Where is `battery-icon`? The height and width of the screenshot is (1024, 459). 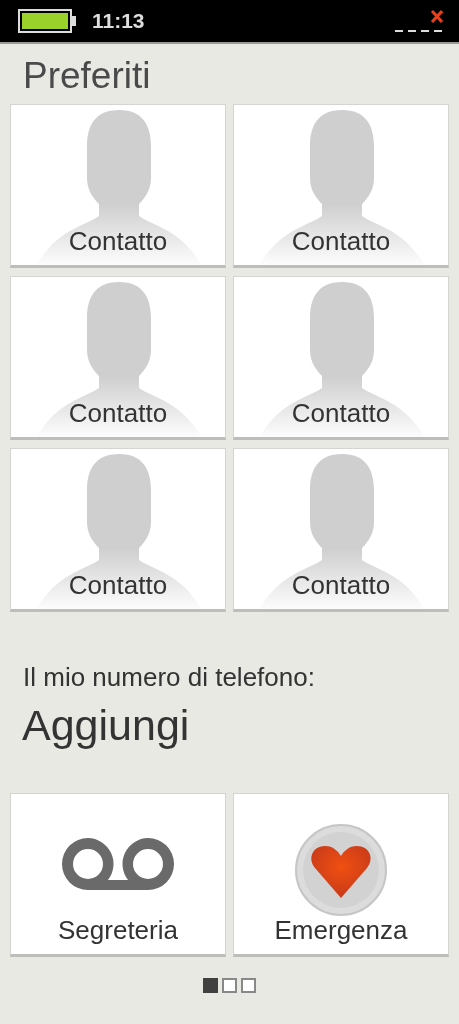 battery-icon is located at coordinates (48, 21).